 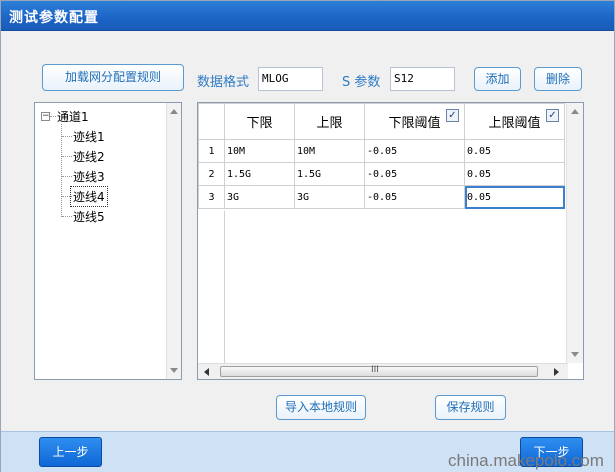 What do you see at coordinates (452, 115) in the screenshot?
I see `lower-threshold-checkbox-icon: ✓` at bounding box center [452, 115].